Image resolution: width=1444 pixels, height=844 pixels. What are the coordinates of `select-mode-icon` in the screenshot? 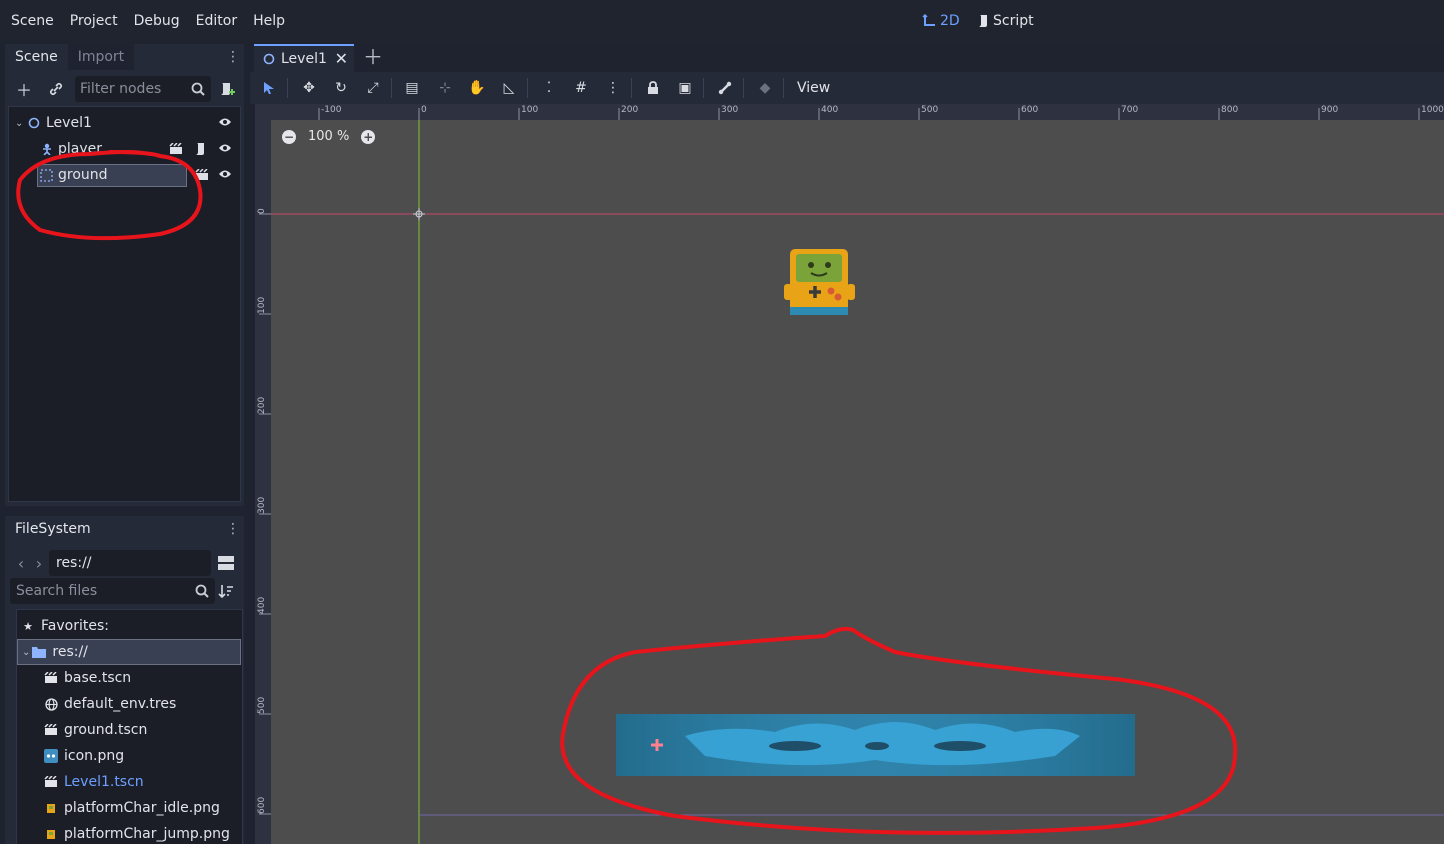 It's located at (269, 88).